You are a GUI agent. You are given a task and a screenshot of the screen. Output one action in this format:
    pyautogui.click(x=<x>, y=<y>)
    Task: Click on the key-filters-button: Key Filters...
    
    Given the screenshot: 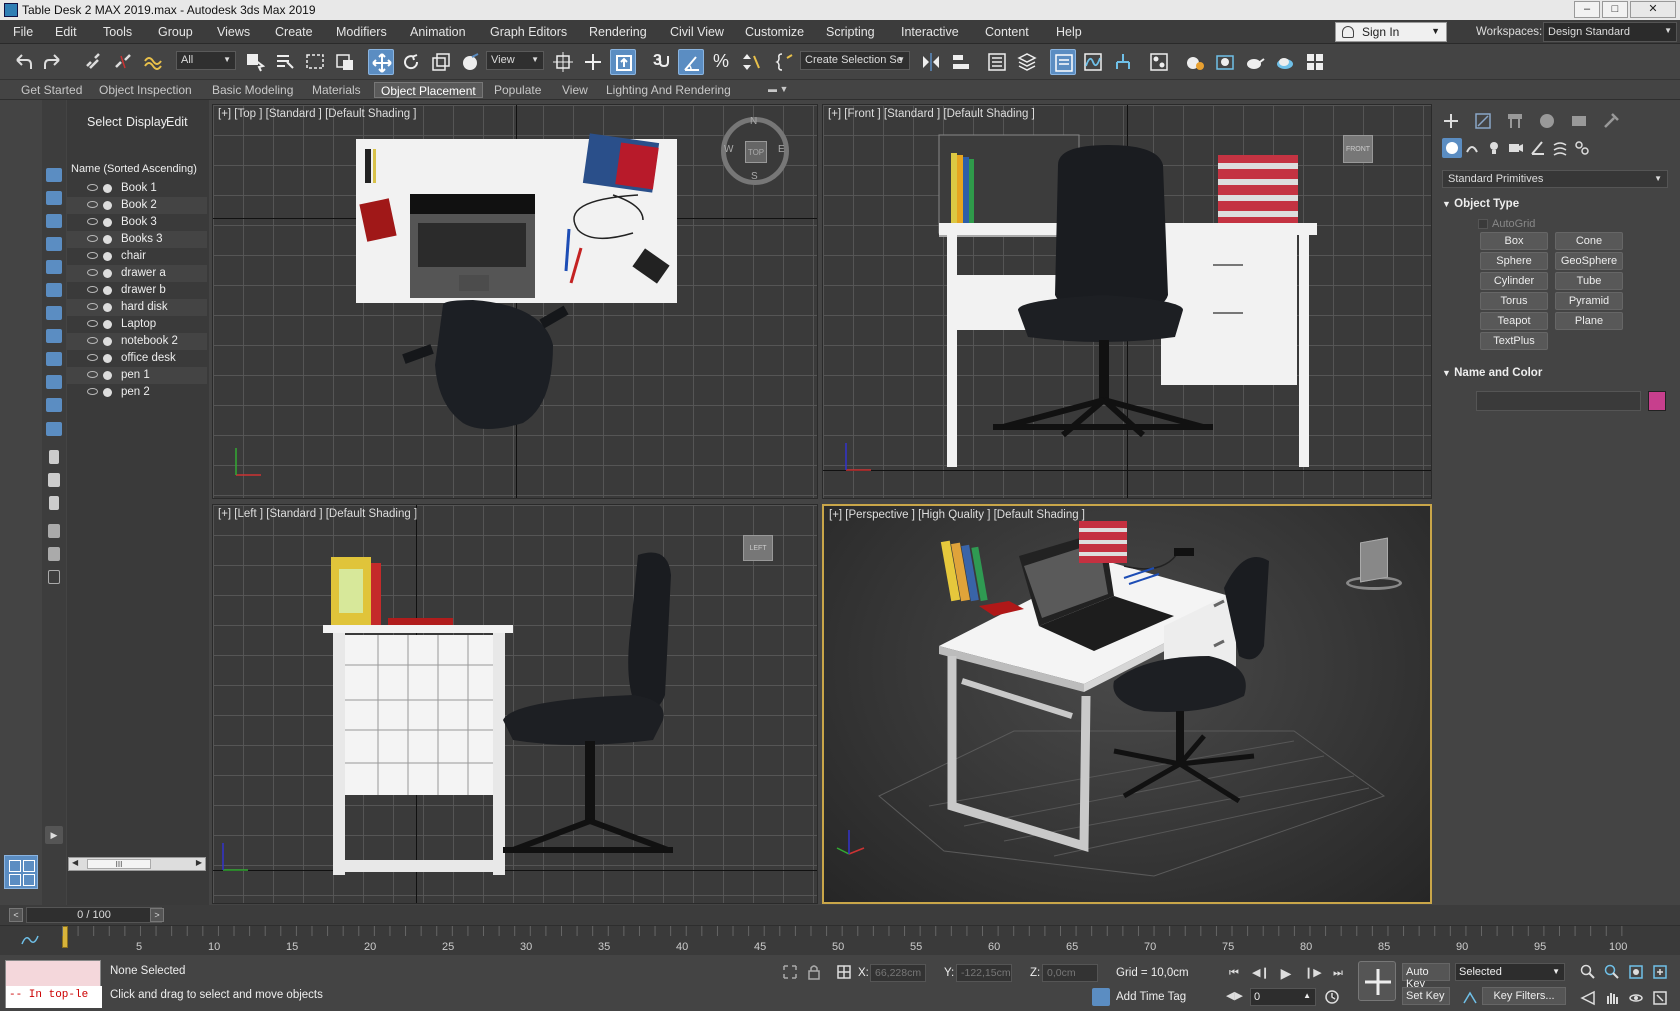 What is the action you would take?
    pyautogui.click(x=1524, y=996)
    